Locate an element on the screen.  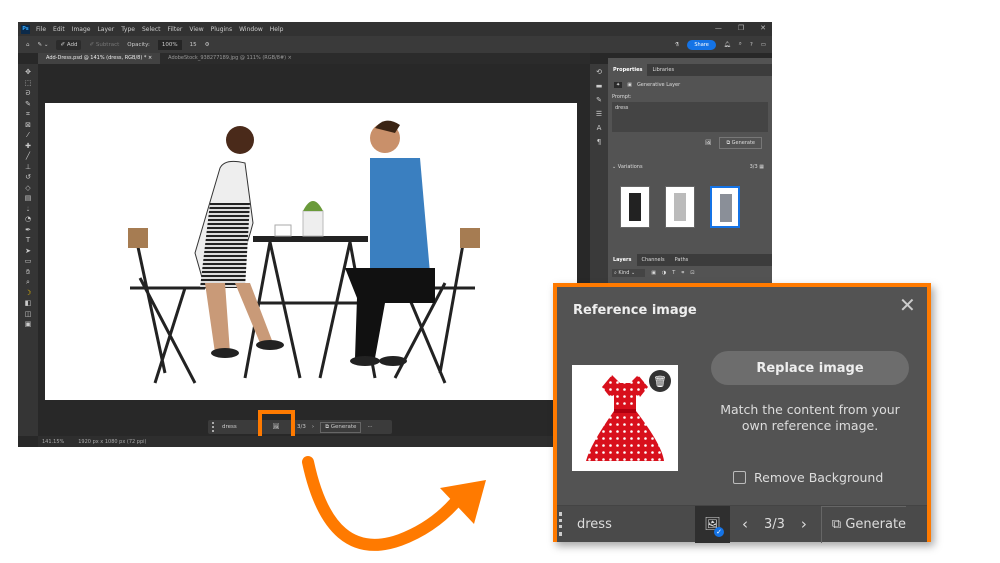
share-button: Share is located at coordinates (701, 44).